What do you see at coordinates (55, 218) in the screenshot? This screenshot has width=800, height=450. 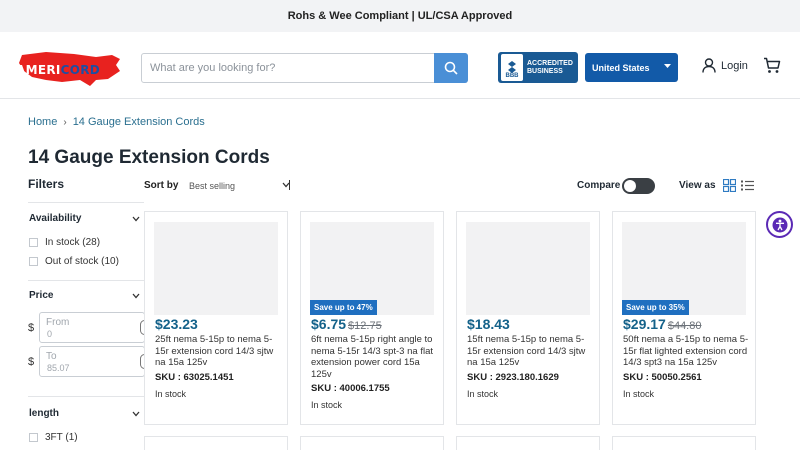 I see `facet-availability-title: Availability` at bounding box center [55, 218].